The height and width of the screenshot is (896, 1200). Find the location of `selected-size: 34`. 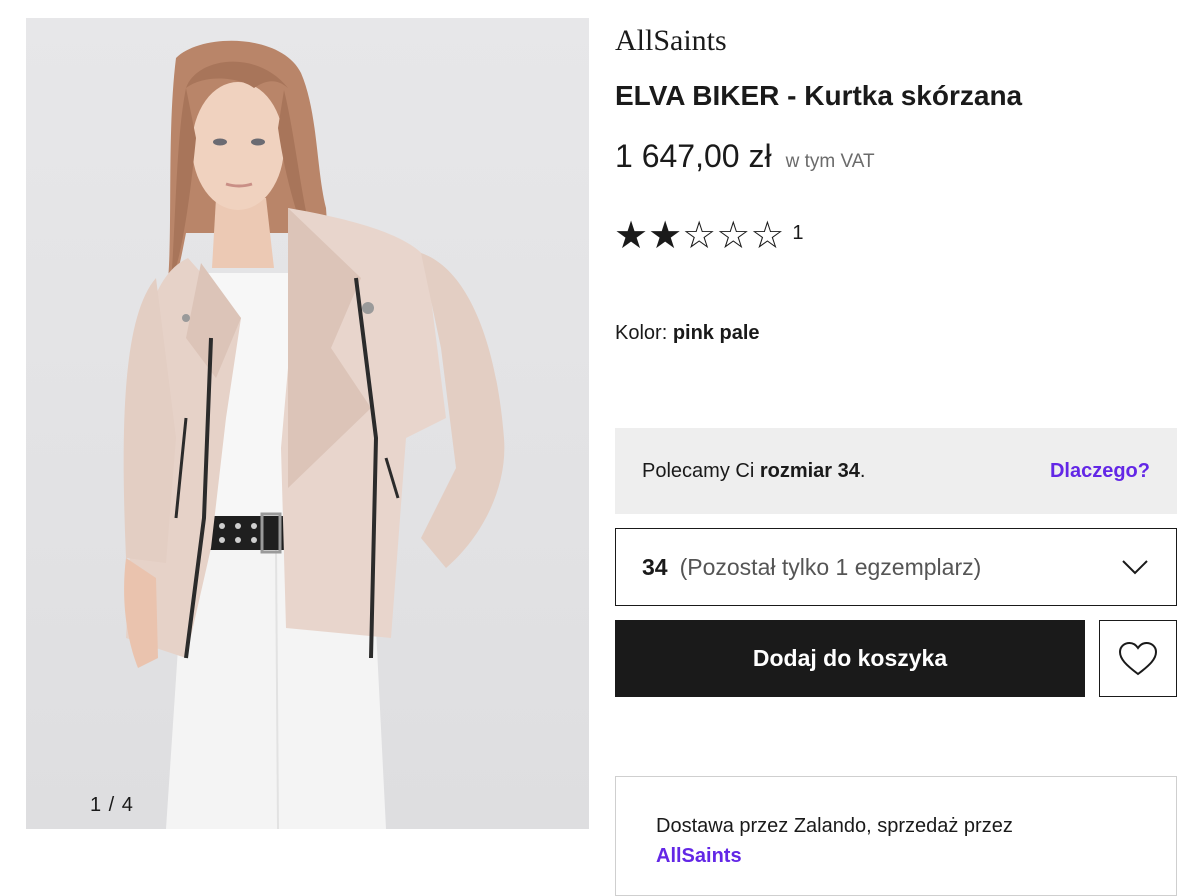

selected-size: 34 is located at coordinates (655, 566).